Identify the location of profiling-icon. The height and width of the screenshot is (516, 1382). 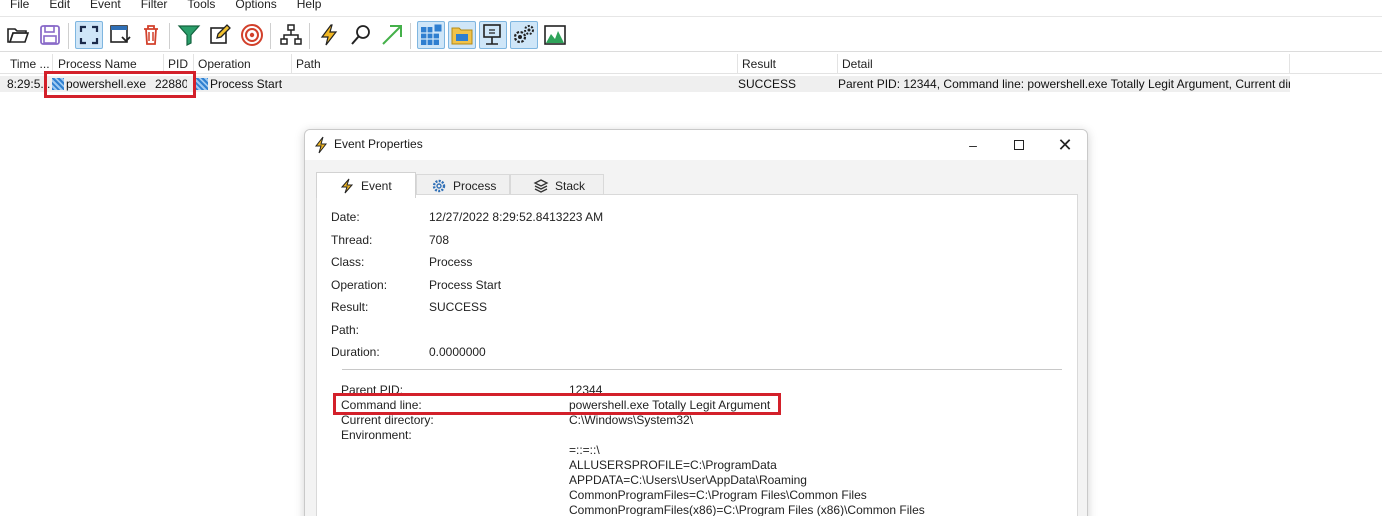
(555, 35).